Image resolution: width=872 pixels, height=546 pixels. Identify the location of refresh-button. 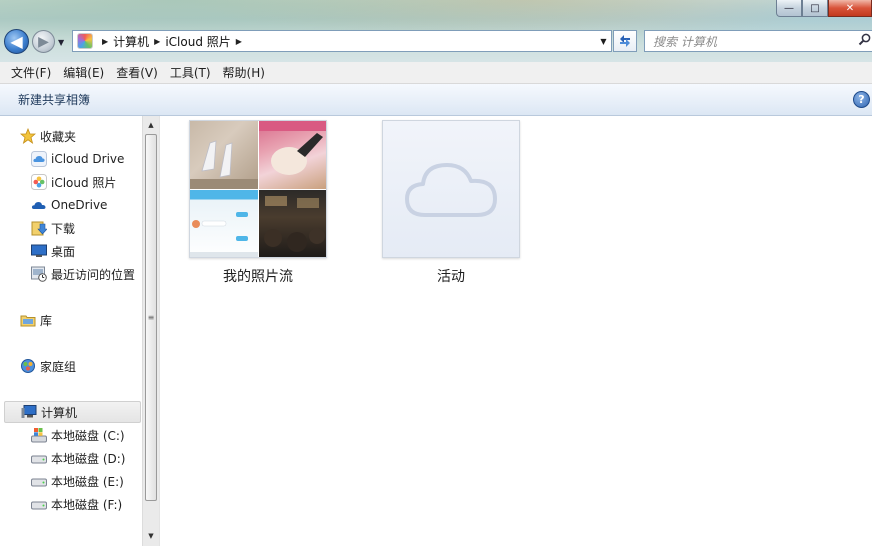
(625, 41).